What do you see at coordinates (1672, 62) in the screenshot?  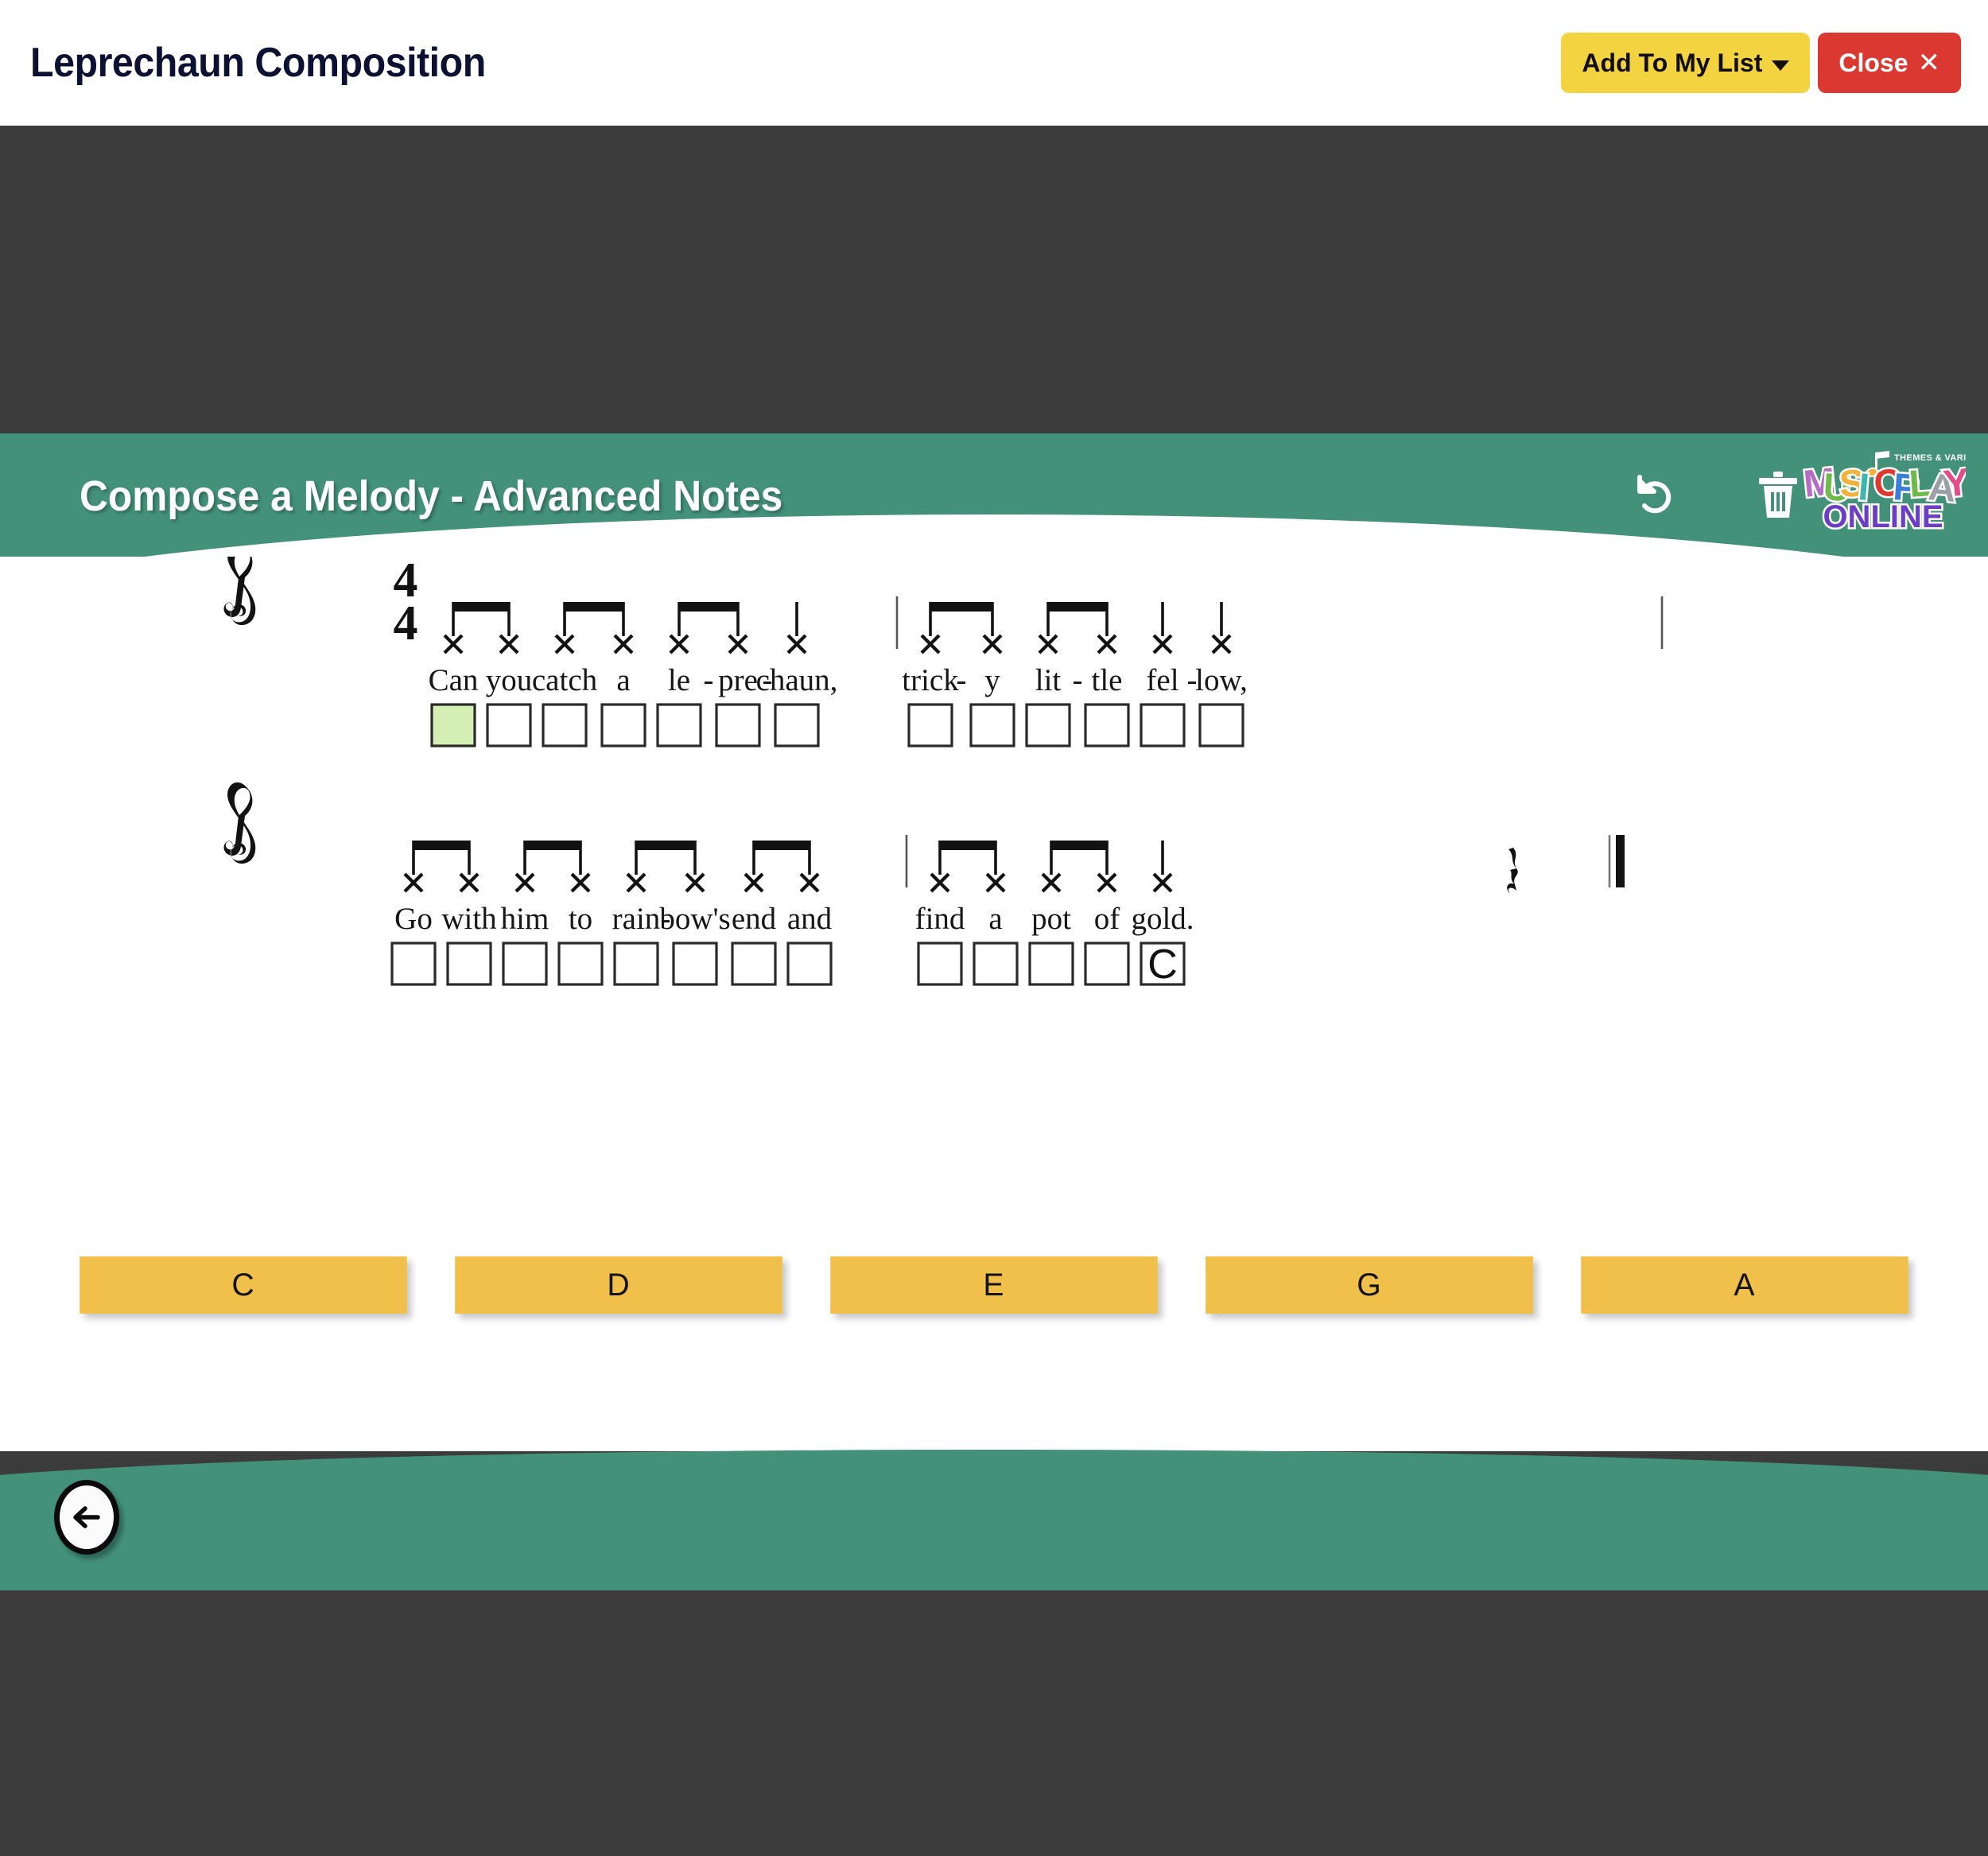 I see `add-to-my-list-label: Add To My List` at bounding box center [1672, 62].